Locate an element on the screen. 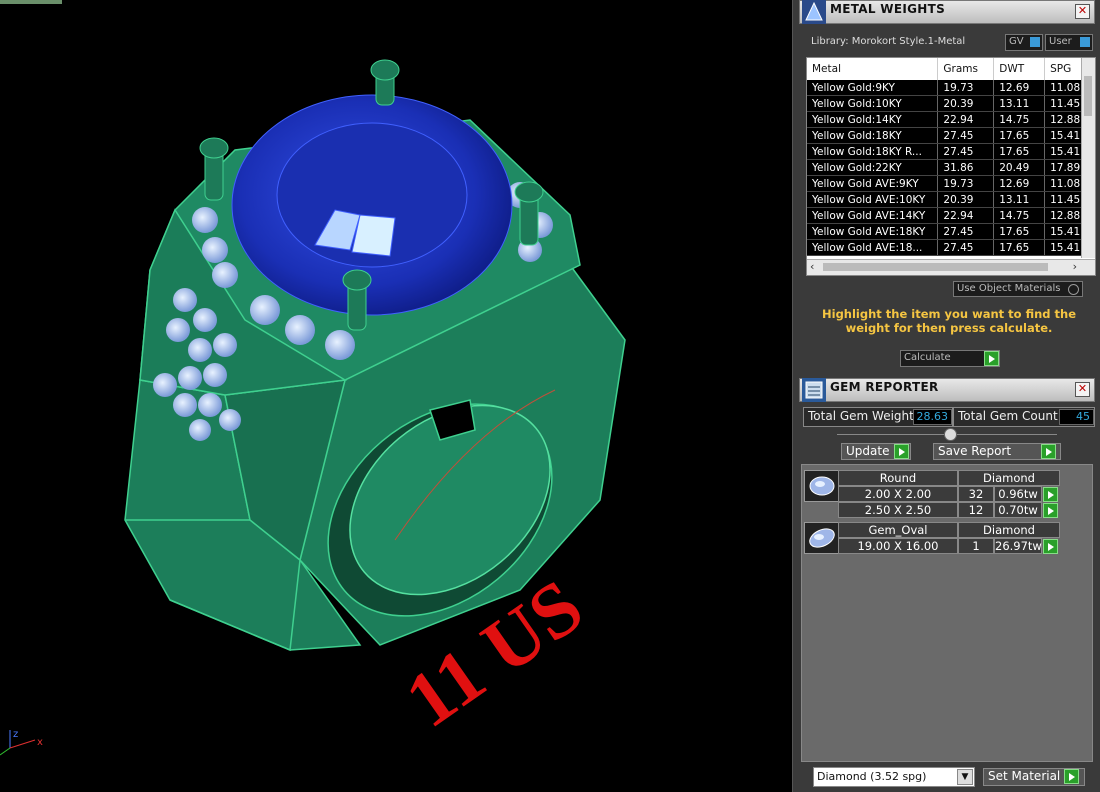 This screenshot has height=792, width=1100. metal-cell: Yellow Gold:18KY is located at coordinates (873, 135).